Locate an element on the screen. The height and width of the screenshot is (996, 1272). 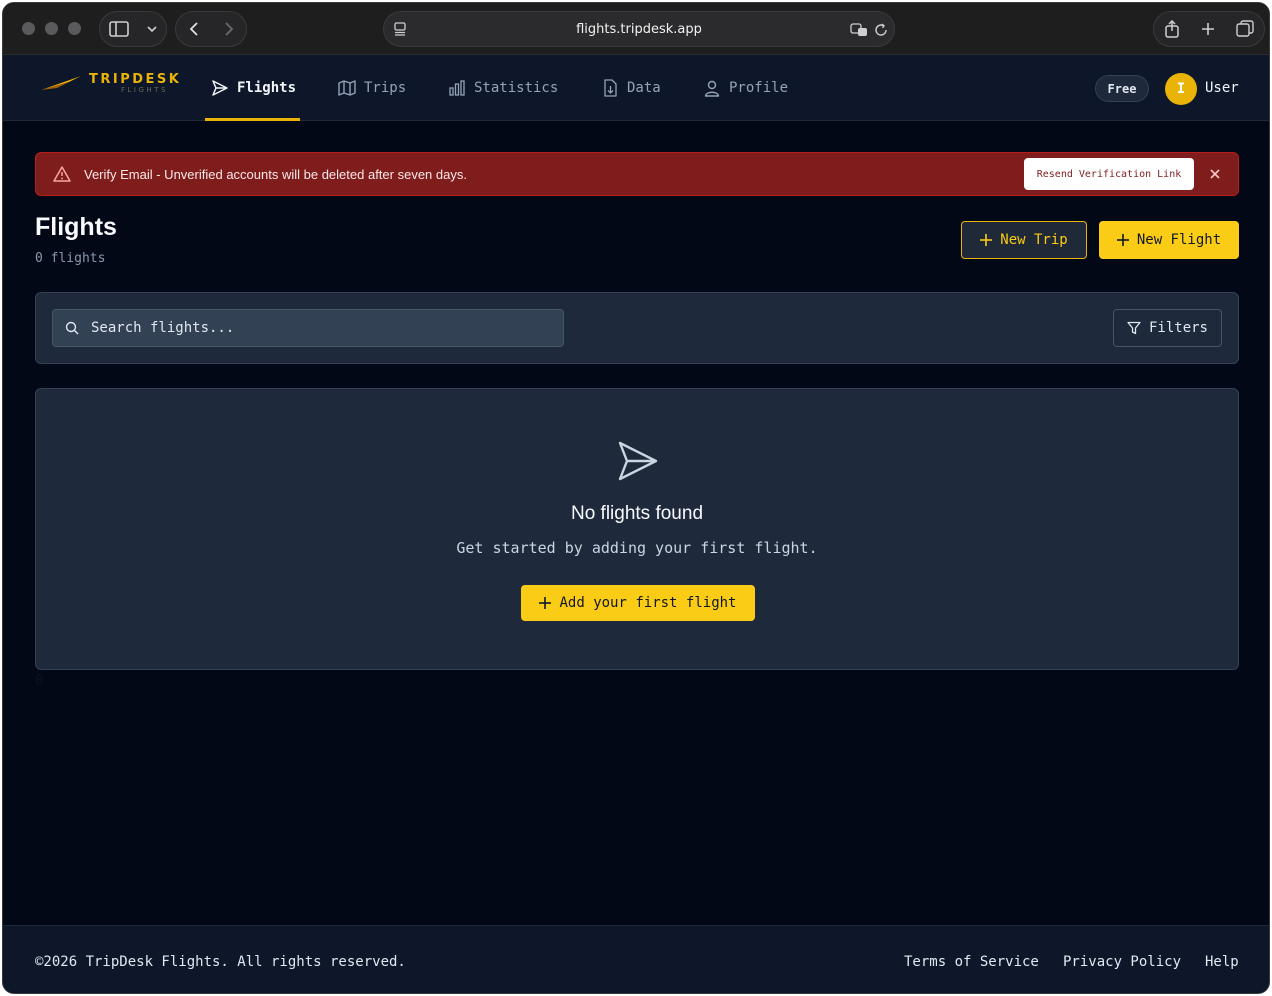
nav-item-statistics: Statistics is located at coordinates (503, 88).